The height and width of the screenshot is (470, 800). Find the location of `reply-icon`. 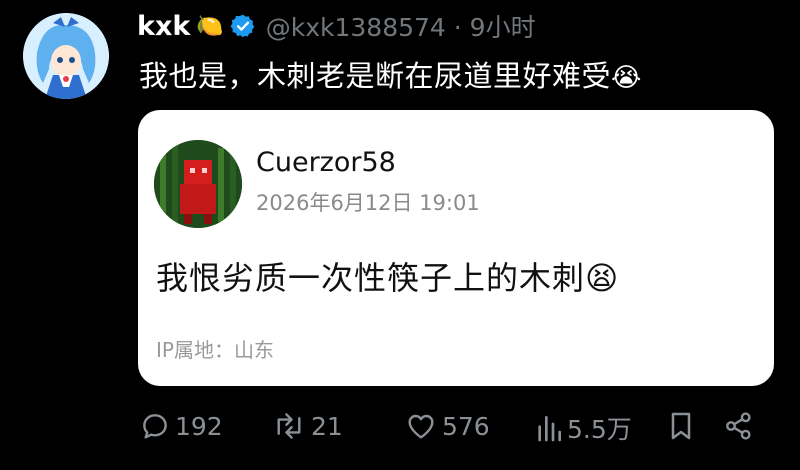

reply-icon is located at coordinates (155, 426).